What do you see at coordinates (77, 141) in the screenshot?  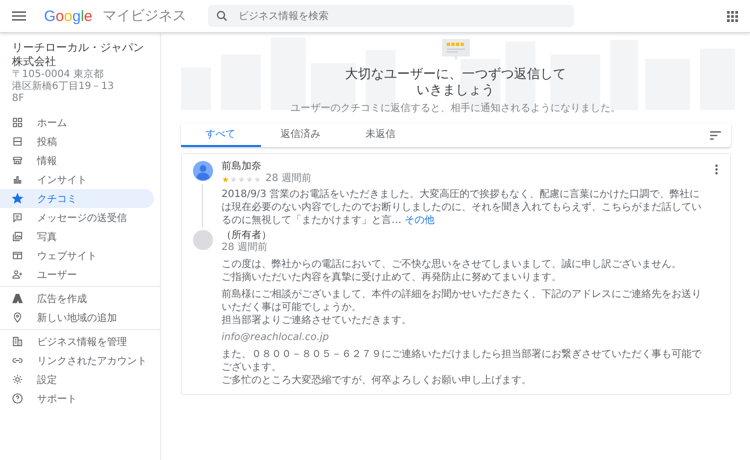 I see `sidebar-item: 投稿` at bounding box center [77, 141].